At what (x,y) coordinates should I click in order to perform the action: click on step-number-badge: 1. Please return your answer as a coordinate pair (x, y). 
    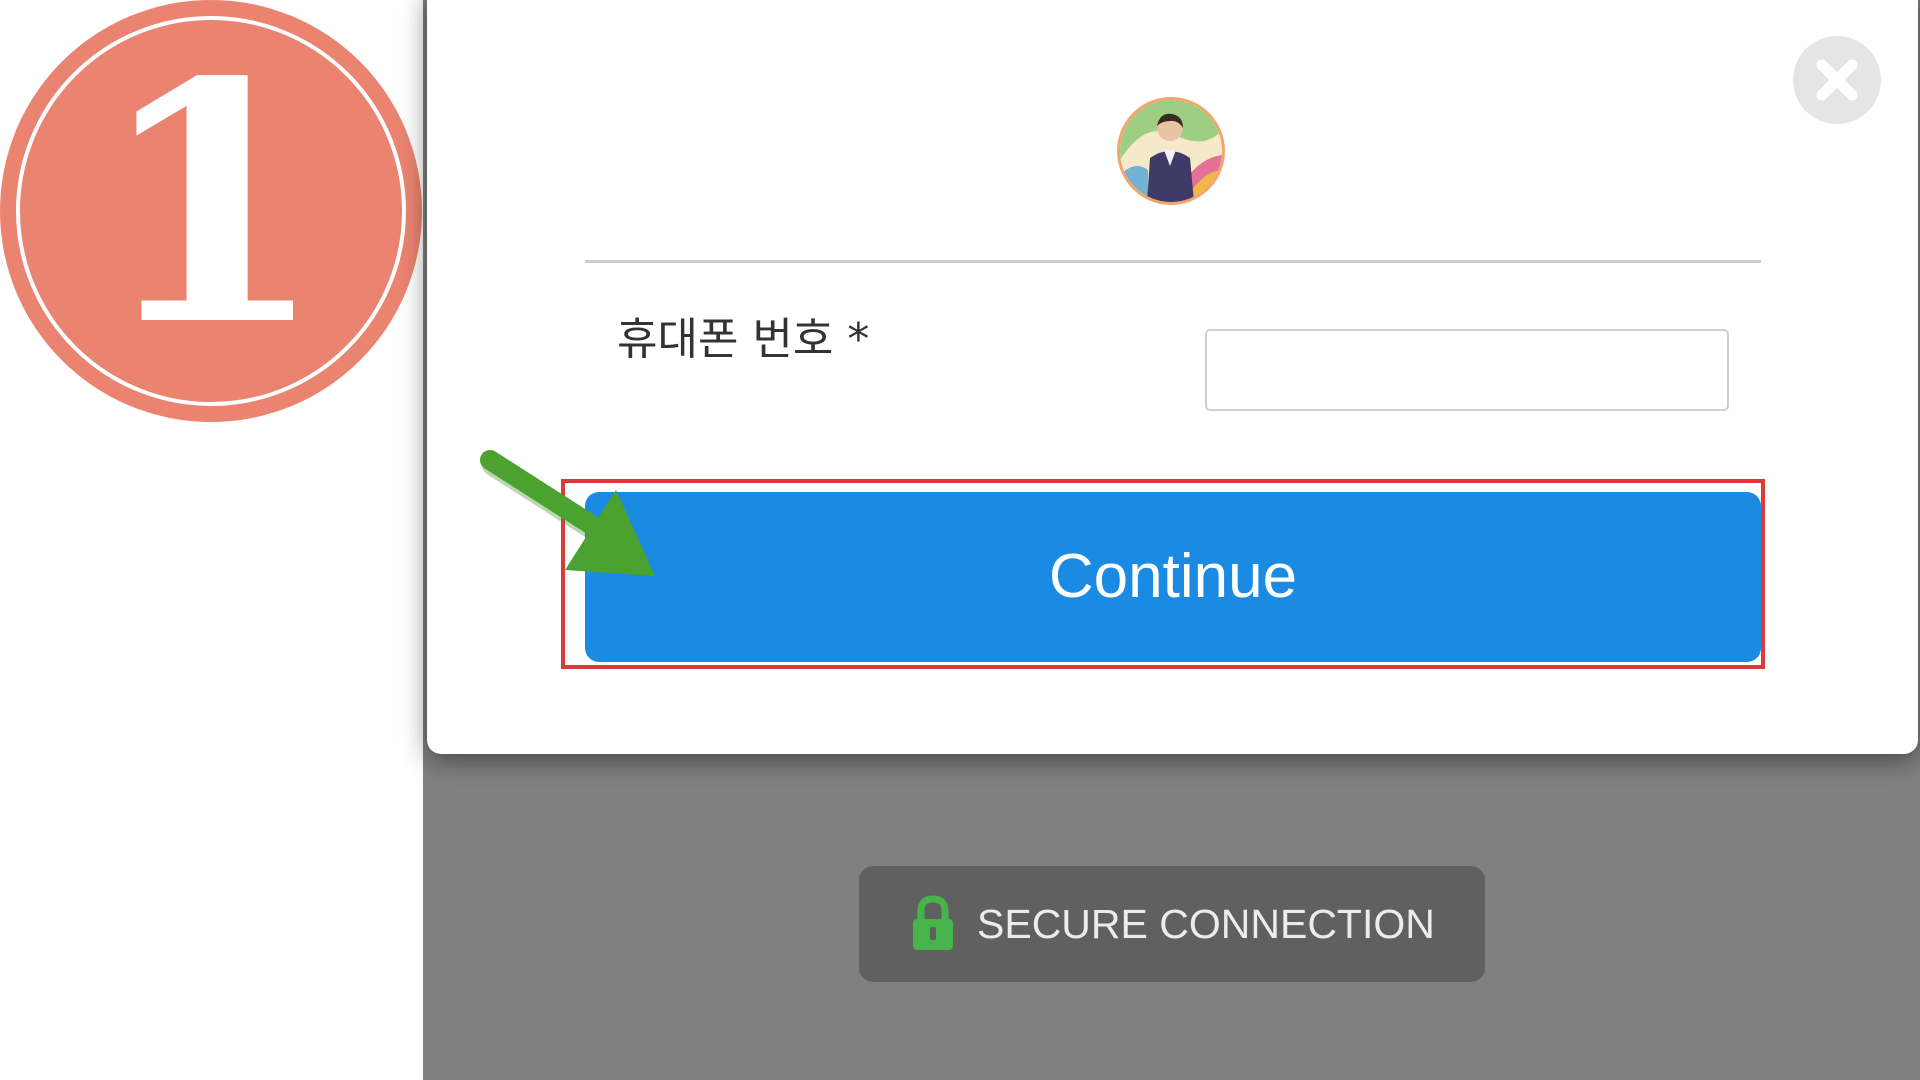
    Looking at the image, I should click on (211, 211).